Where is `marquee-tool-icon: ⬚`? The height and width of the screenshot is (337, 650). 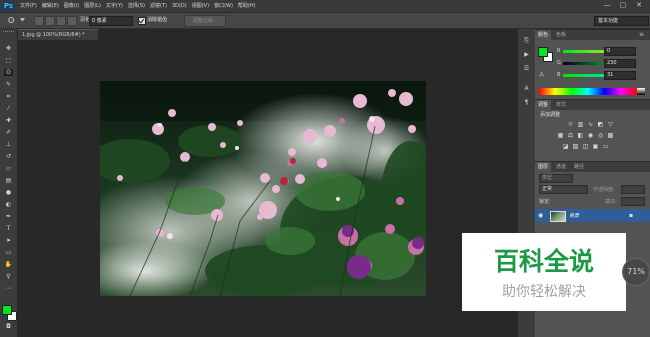 marquee-tool-icon: ⬚ is located at coordinates (8, 60).